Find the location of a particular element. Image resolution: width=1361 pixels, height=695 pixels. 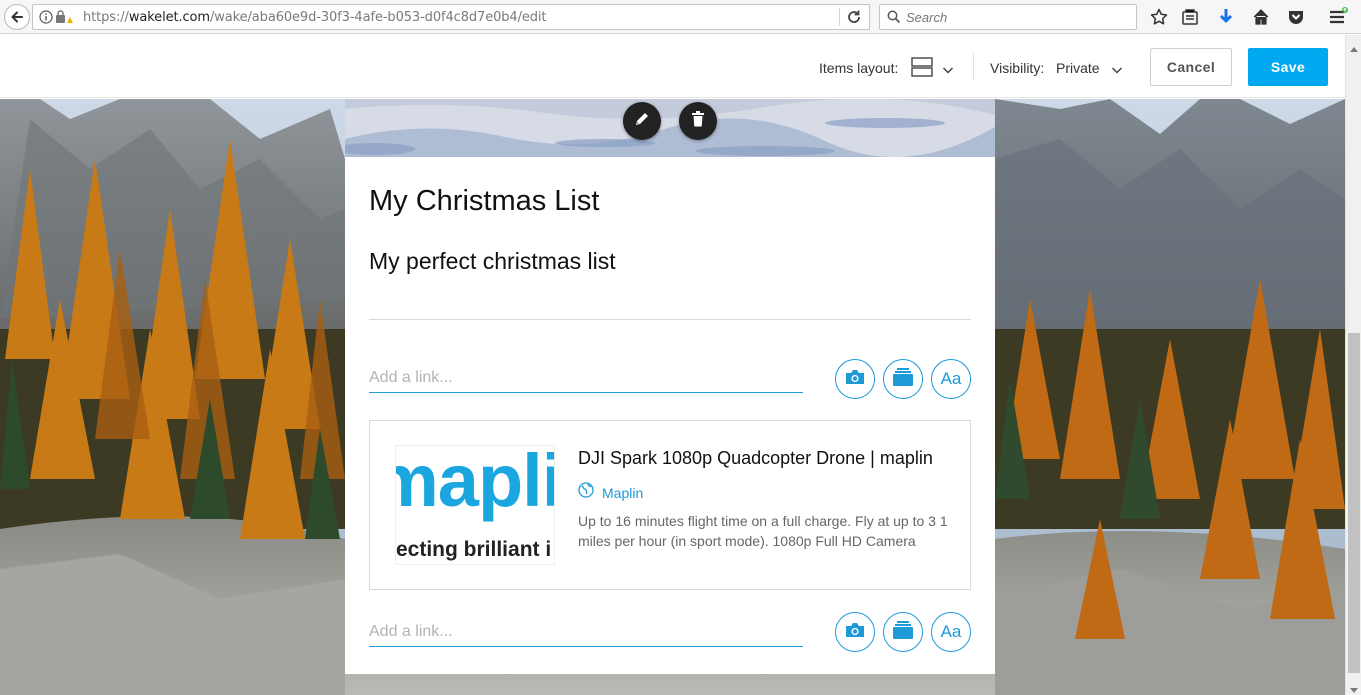

wake-title: My Christmas List is located at coordinates (484, 201).